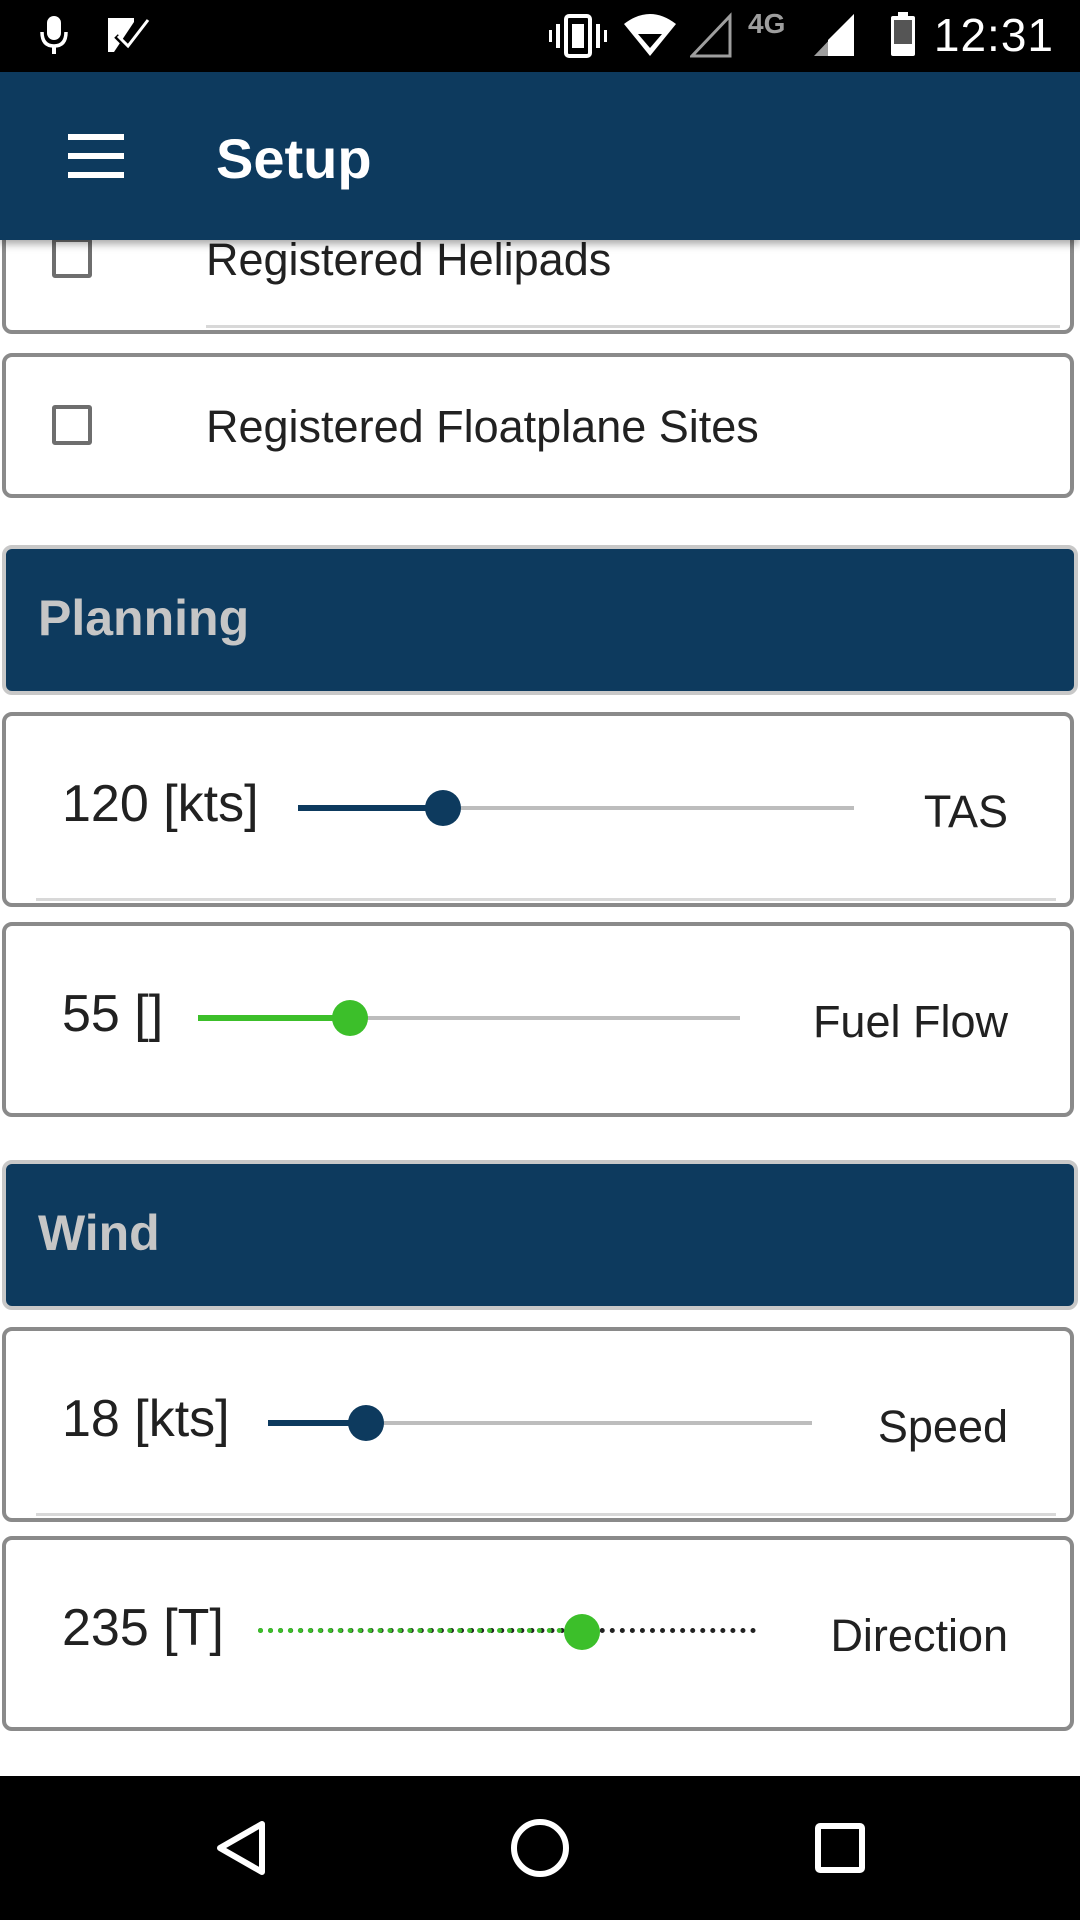  I want to click on slider-wind-speed, so click(540, 1423).